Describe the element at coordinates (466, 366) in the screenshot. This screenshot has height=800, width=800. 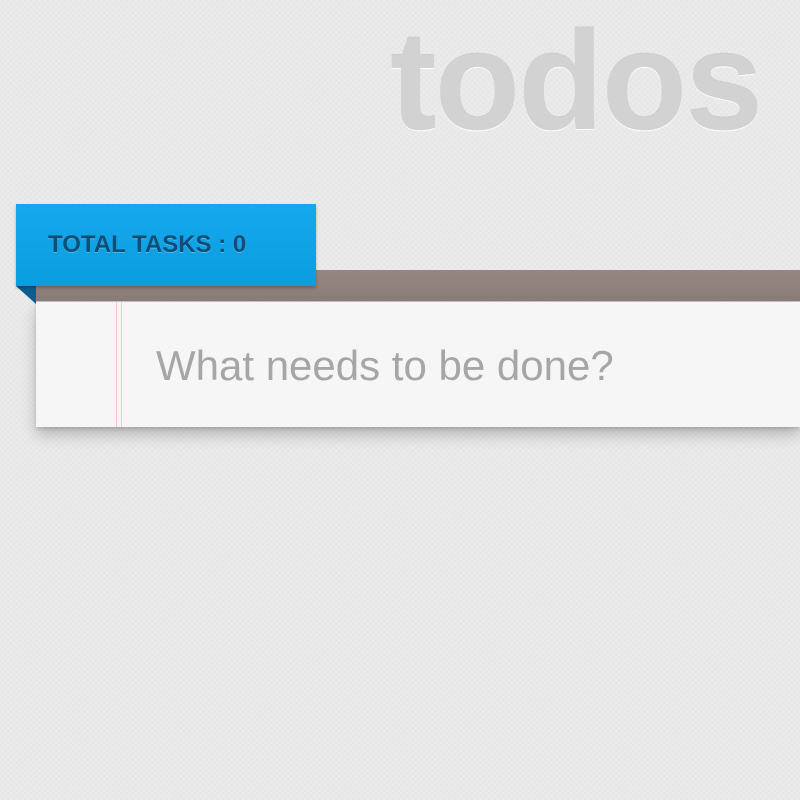
I see `new-todo-input` at that location.